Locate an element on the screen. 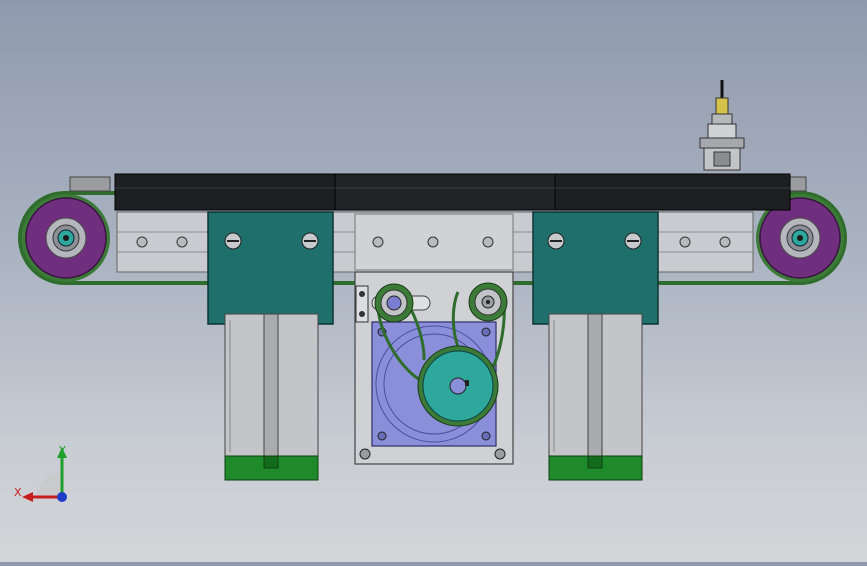 This screenshot has width=867, height=566. right-bracket is located at coordinates (595, 268).